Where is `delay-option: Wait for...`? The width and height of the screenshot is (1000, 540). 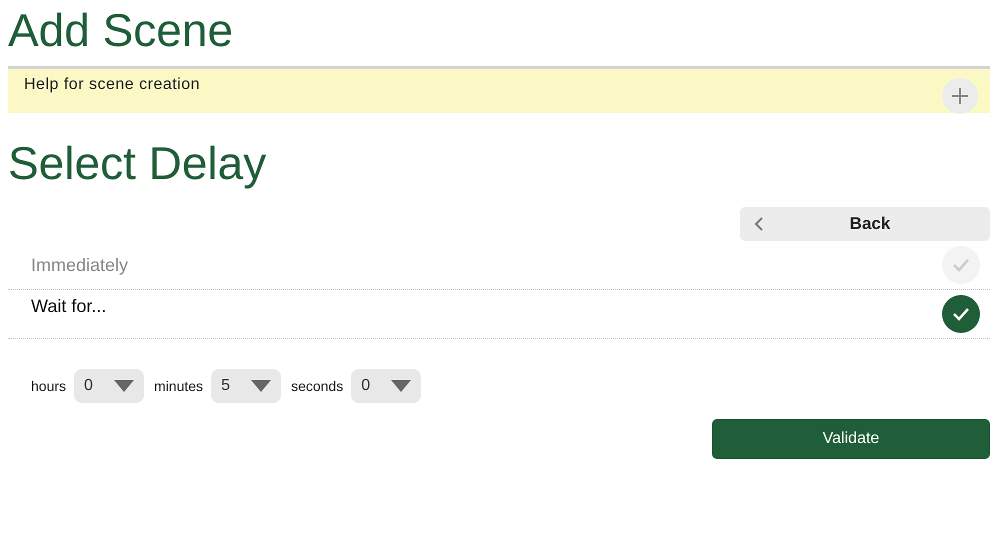
delay-option: Wait for... is located at coordinates (499, 314).